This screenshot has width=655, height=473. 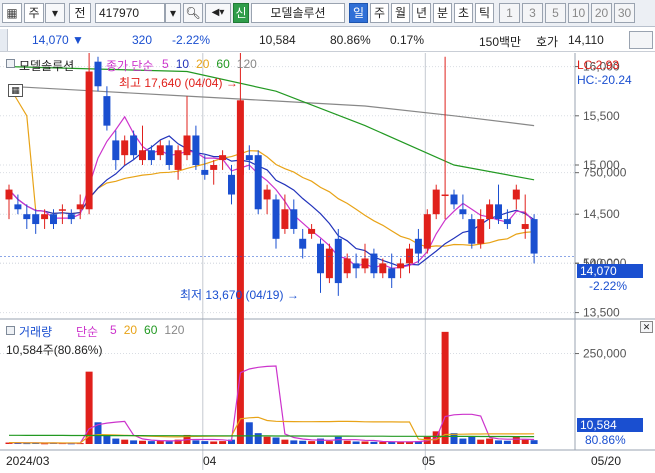 I want to click on period-tab-2: 월, so click(x=400, y=13).